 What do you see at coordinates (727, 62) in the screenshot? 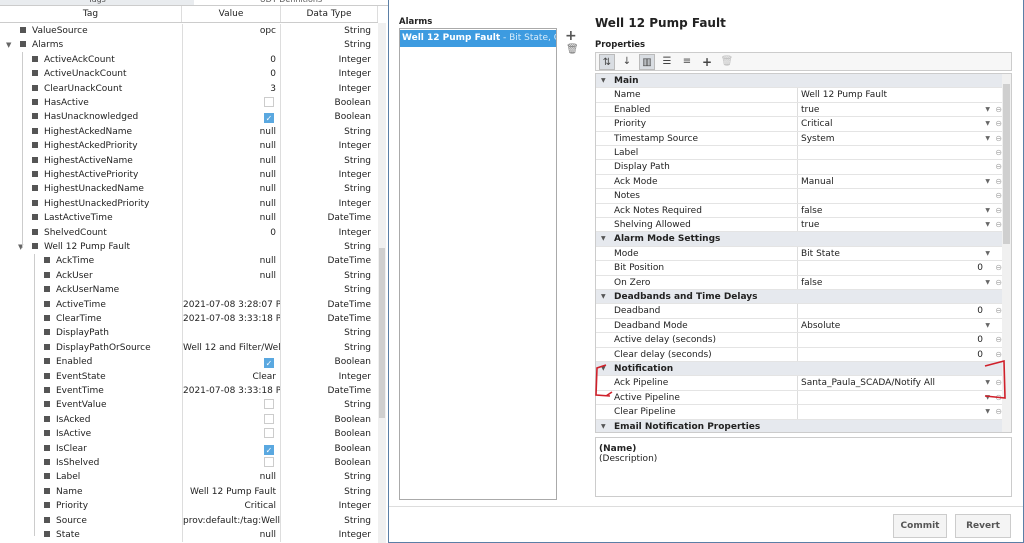
I see `delete-property-icon: 🗑` at bounding box center [727, 62].